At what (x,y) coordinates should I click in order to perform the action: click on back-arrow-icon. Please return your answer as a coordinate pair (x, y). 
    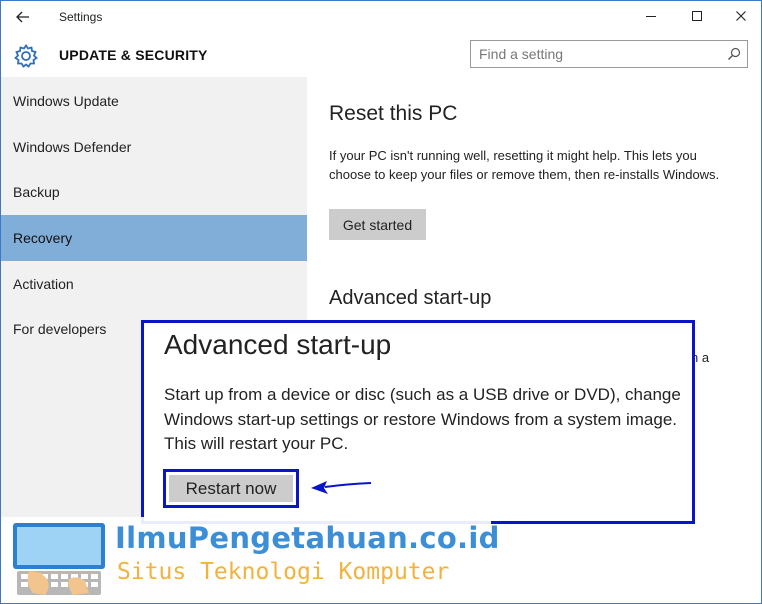
    Looking at the image, I should click on (22, 17).